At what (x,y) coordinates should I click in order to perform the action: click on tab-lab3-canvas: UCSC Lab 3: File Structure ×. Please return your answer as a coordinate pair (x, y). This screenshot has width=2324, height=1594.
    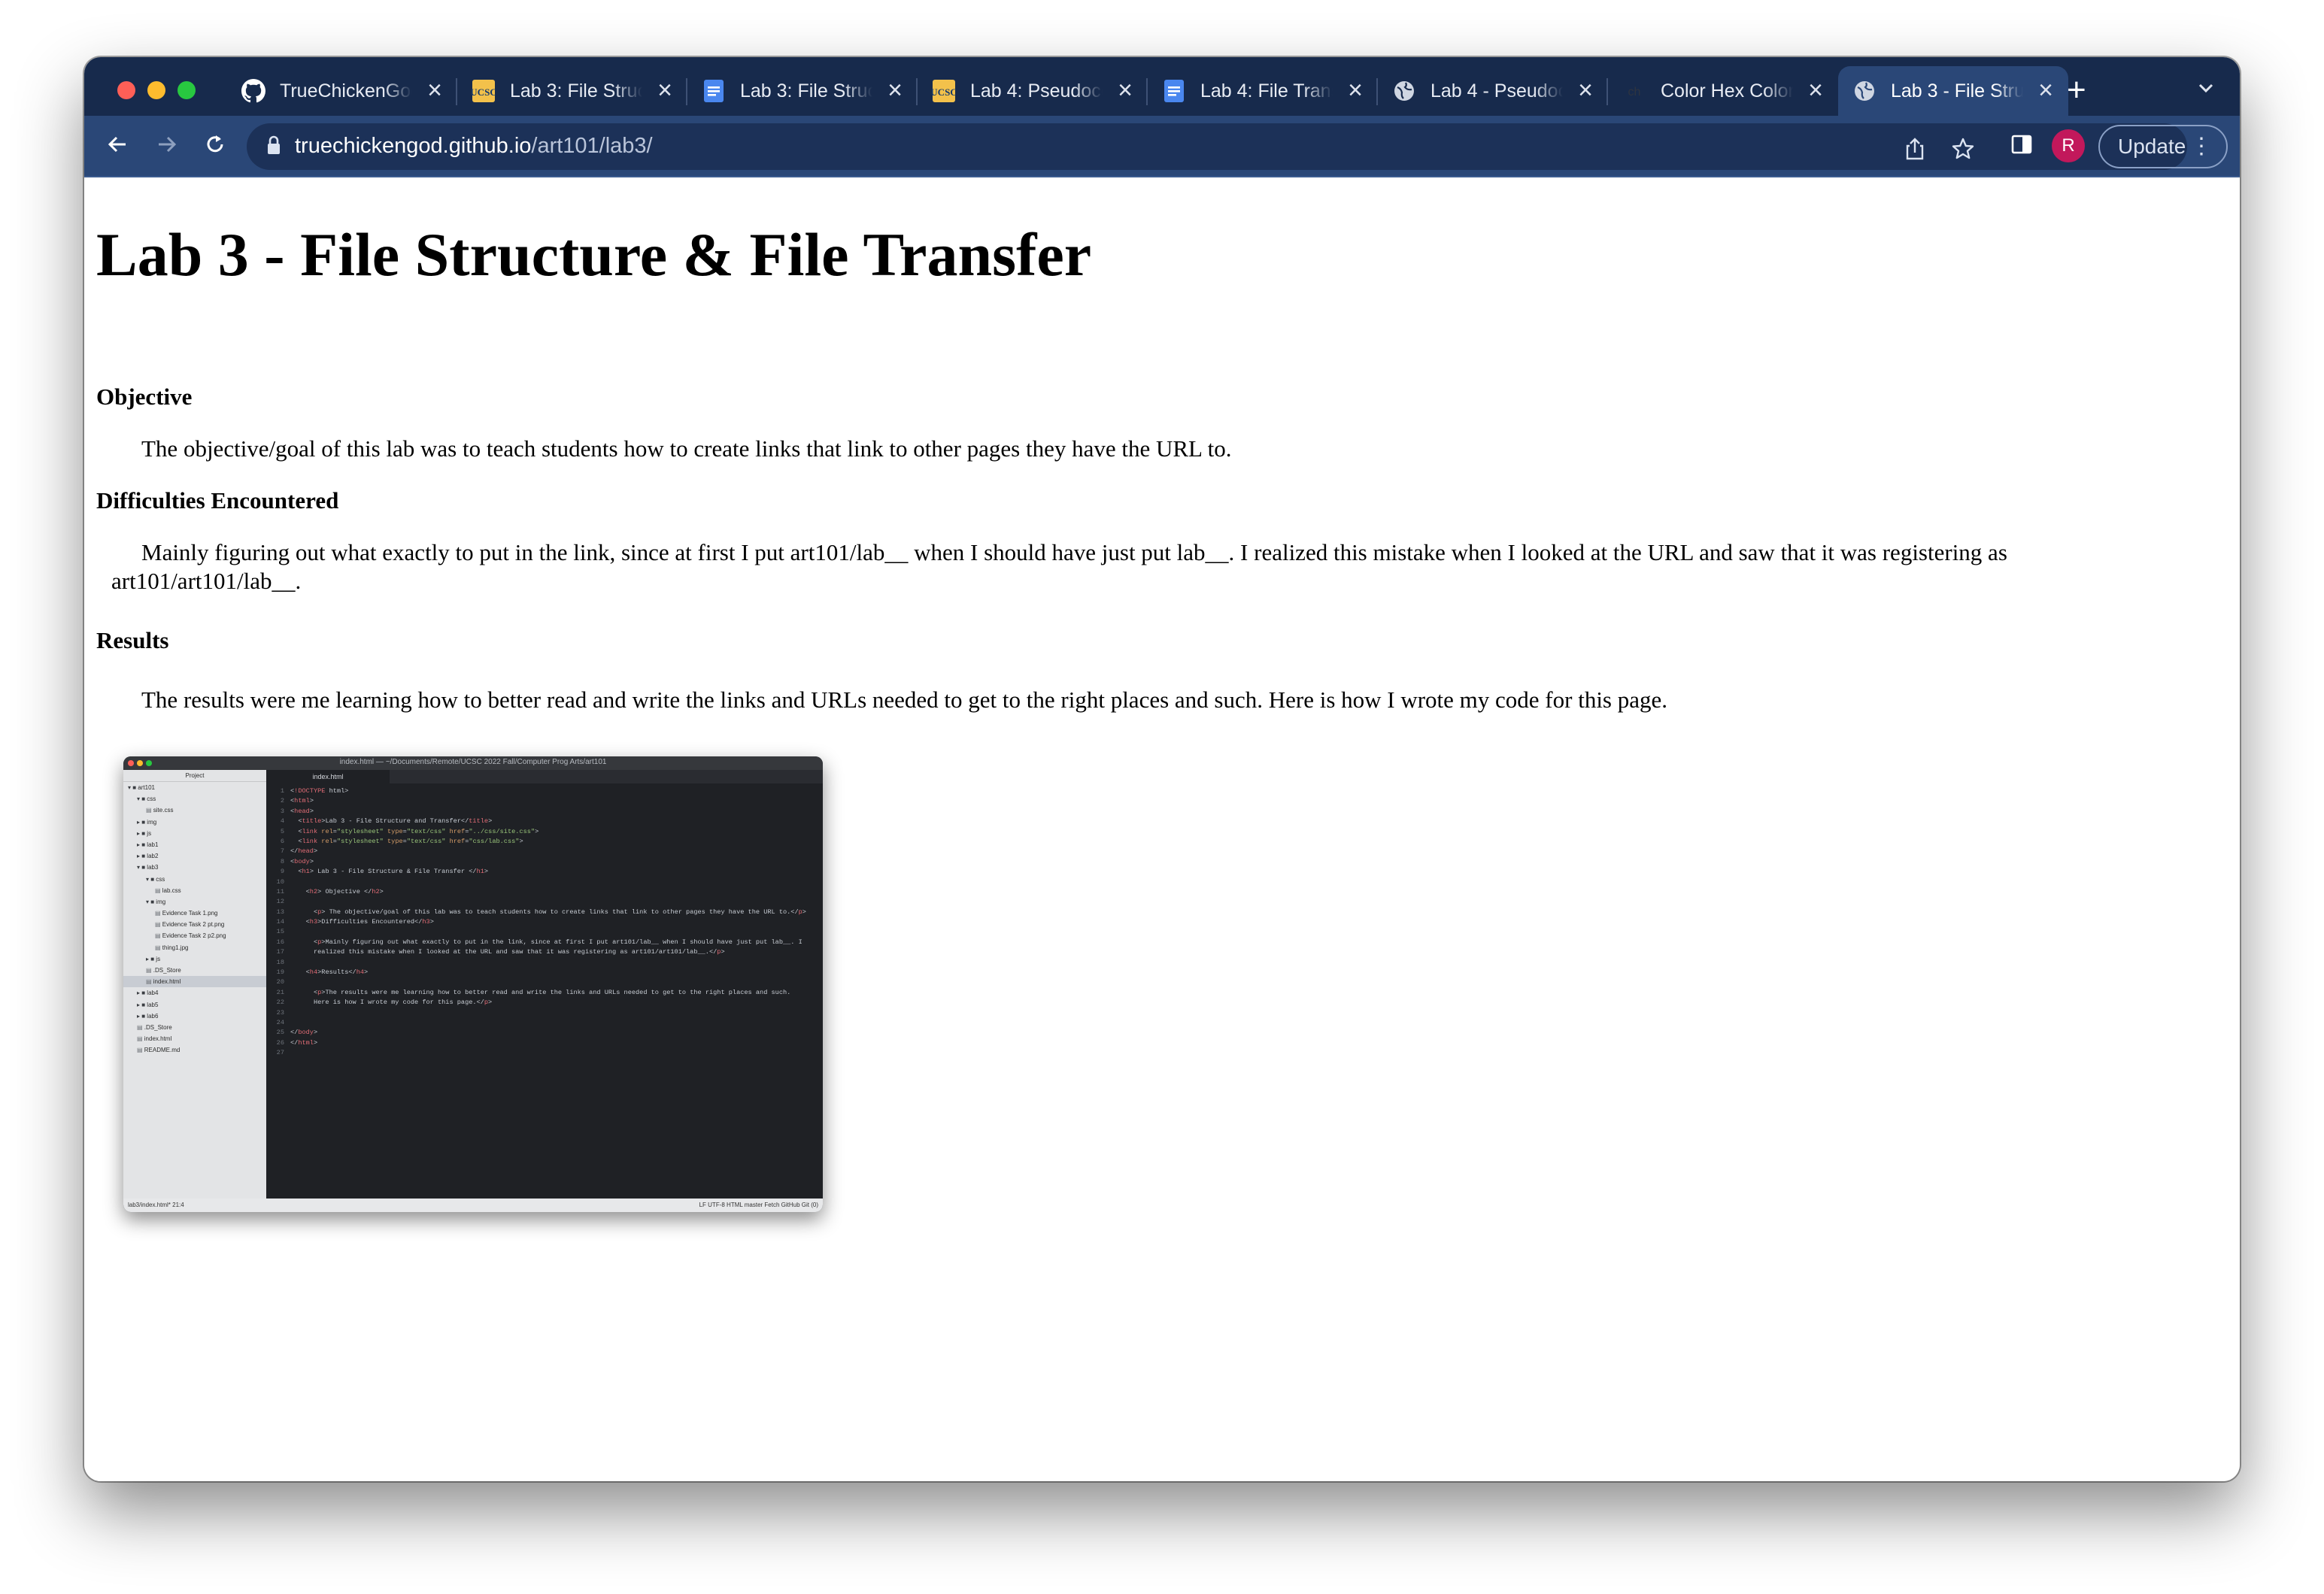
    Looking at the image, I should click on (572, 91).